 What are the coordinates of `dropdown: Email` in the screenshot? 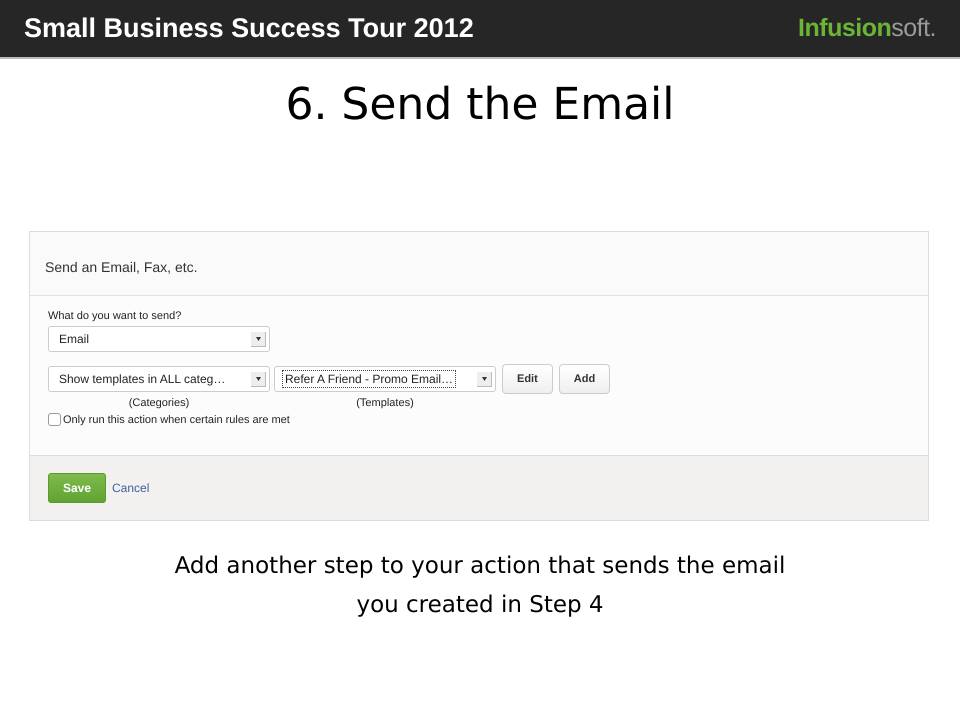 It's located at (159, 339).